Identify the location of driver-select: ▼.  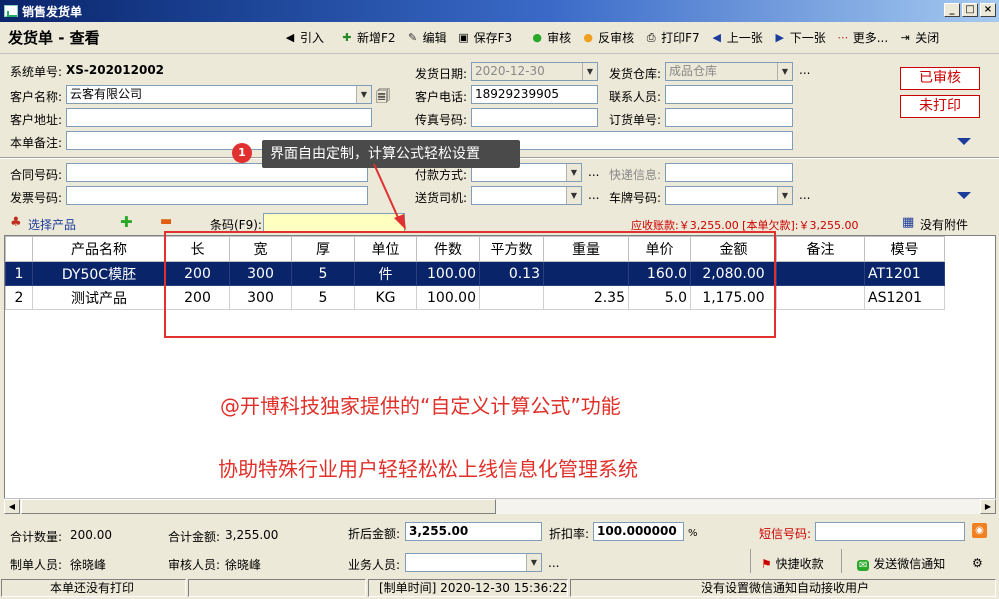
(526, 195).